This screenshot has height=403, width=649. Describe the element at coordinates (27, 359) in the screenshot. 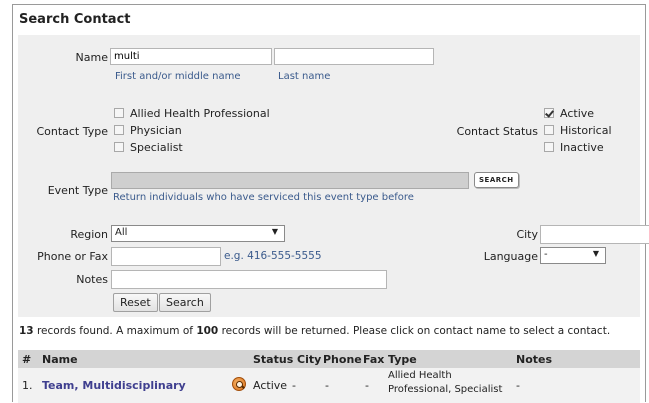

I see `col-header-num: #` at that location.